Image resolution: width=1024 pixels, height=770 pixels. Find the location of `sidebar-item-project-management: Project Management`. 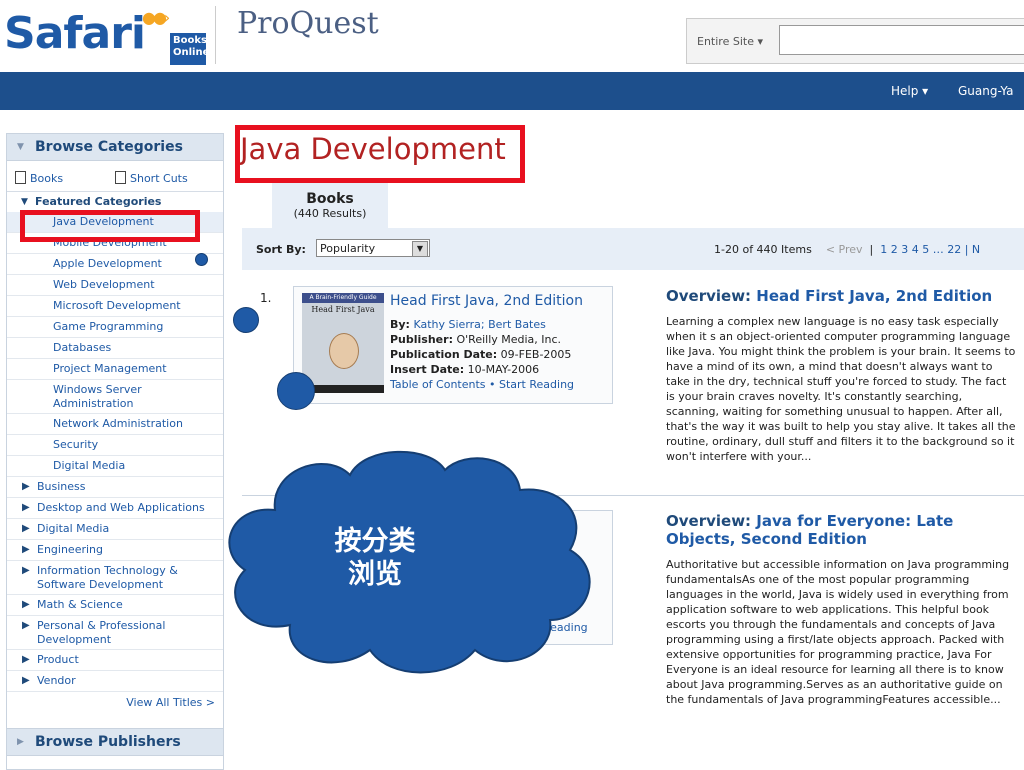

sidebar-item-project-management: Project Management is located at coordinates (115, 369).